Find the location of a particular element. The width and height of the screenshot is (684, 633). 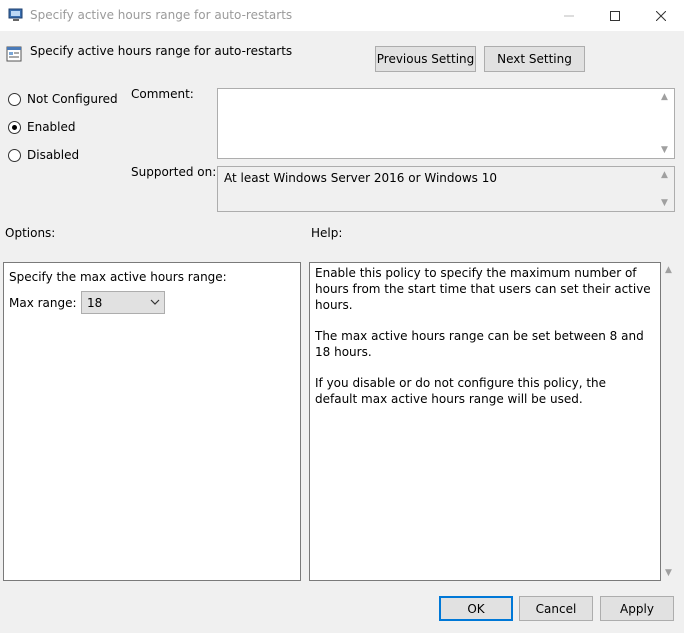

minimize-icon is located at coordinates (569, 15).